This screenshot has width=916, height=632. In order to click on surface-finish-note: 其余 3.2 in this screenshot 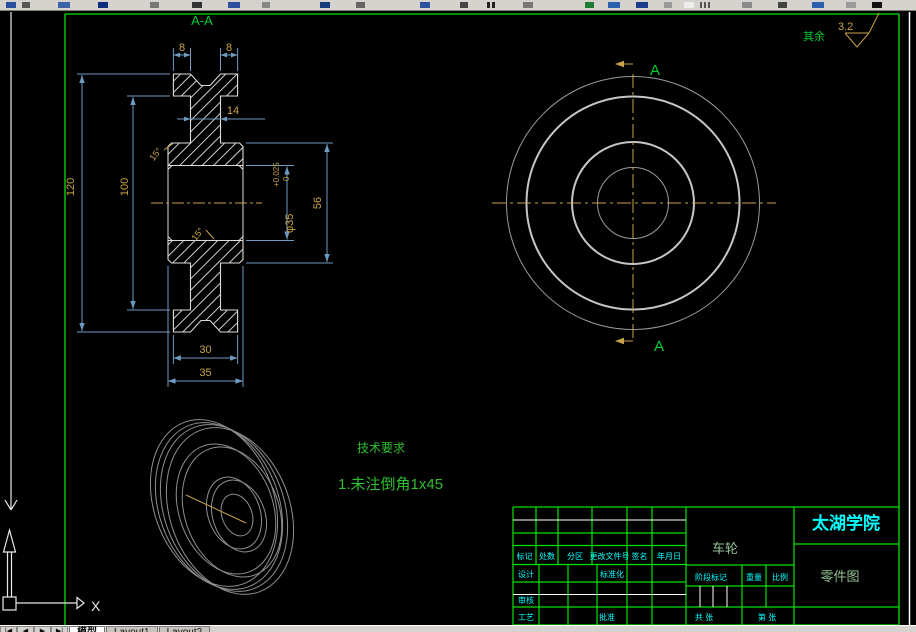, I will do `click(841, 30)`.